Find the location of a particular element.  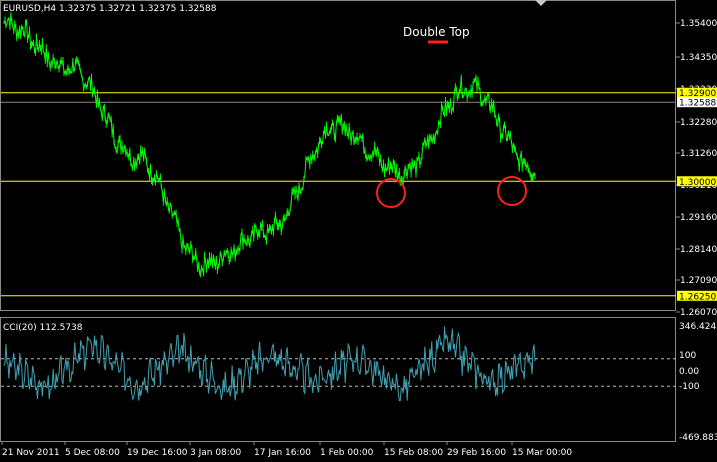

pattern-annotations is located at coordinates (451, 124).